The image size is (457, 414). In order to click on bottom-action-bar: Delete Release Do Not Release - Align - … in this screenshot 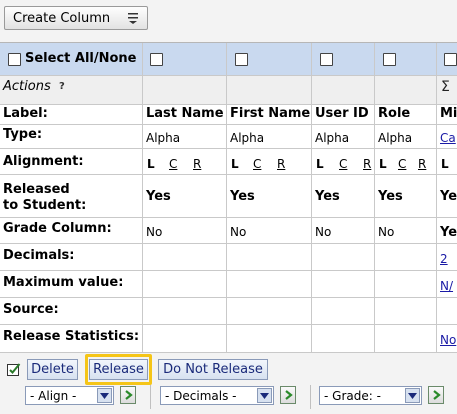, I will do `click(228, 383)`.